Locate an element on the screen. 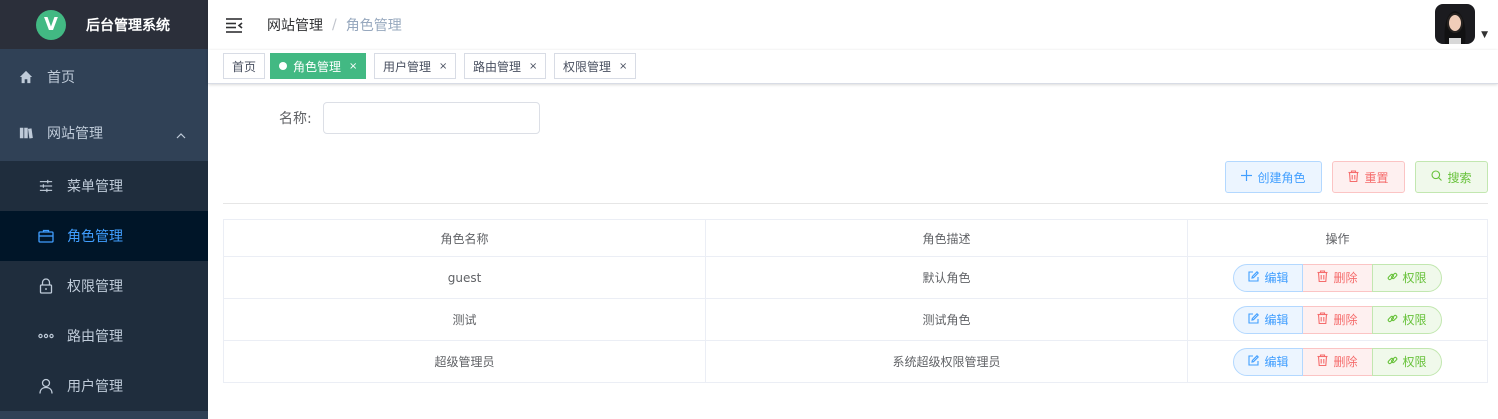  tag-label: 角色管理 is located at coordinates (317, 66).